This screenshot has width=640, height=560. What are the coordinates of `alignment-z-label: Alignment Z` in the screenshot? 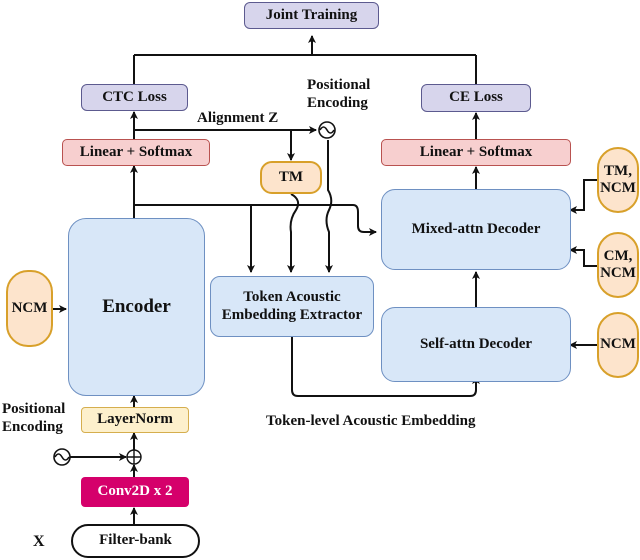 It's located at (238, 118).